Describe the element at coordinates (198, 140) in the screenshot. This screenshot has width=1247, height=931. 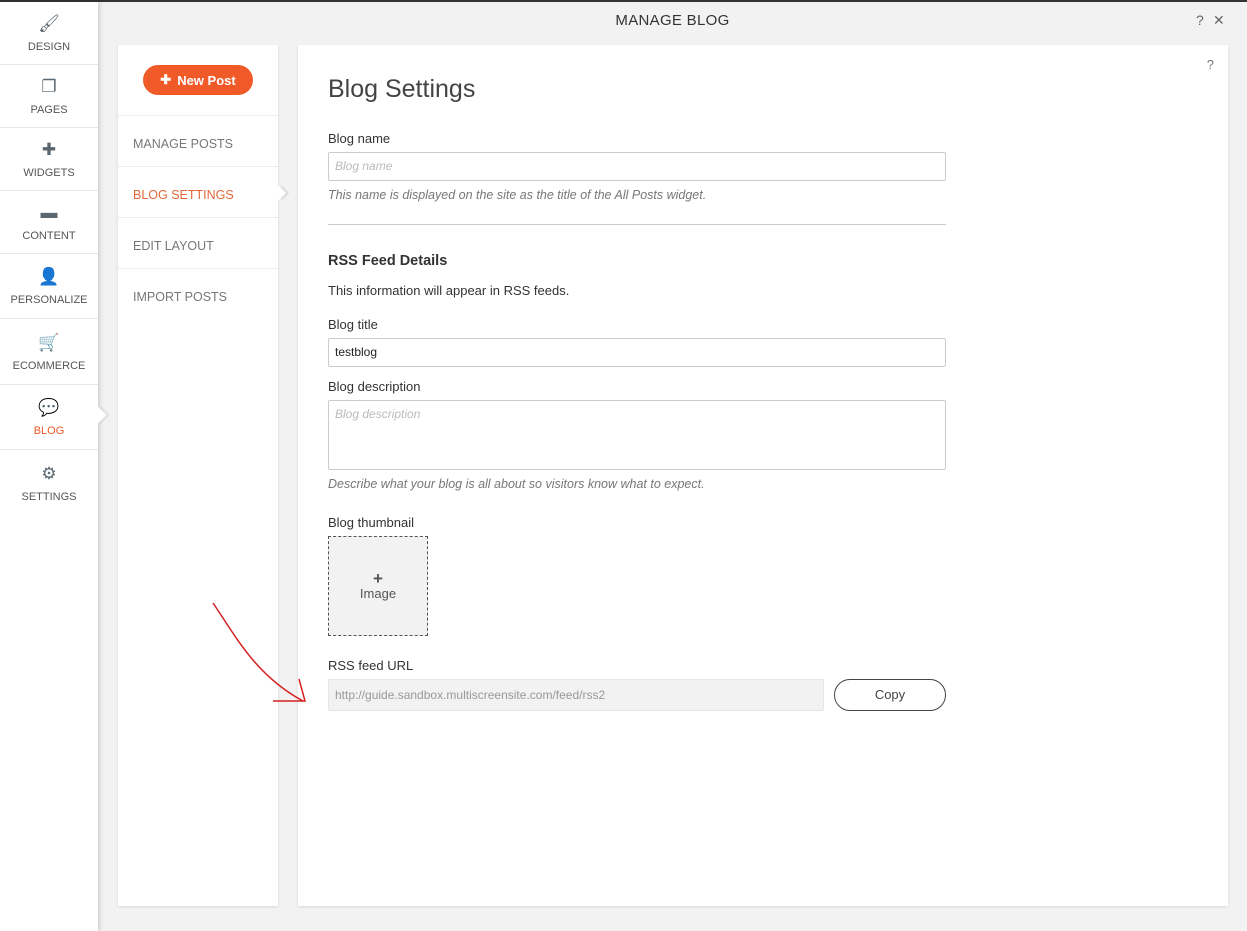
I see `subnav-manage-posts: MANAGE POSTS` at that location.